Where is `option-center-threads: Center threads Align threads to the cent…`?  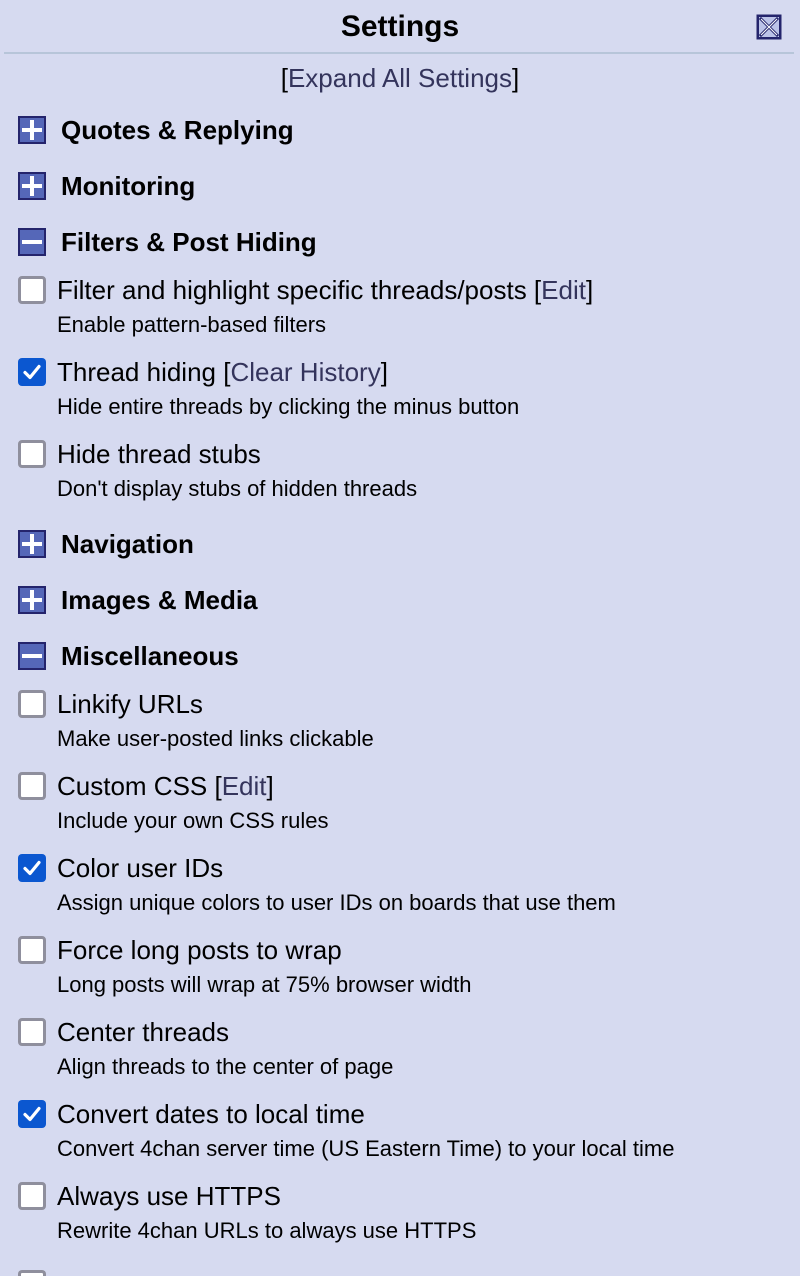 option-center-threads: Center threads Align threads to the cent… is located at coordinates (403, 1048).